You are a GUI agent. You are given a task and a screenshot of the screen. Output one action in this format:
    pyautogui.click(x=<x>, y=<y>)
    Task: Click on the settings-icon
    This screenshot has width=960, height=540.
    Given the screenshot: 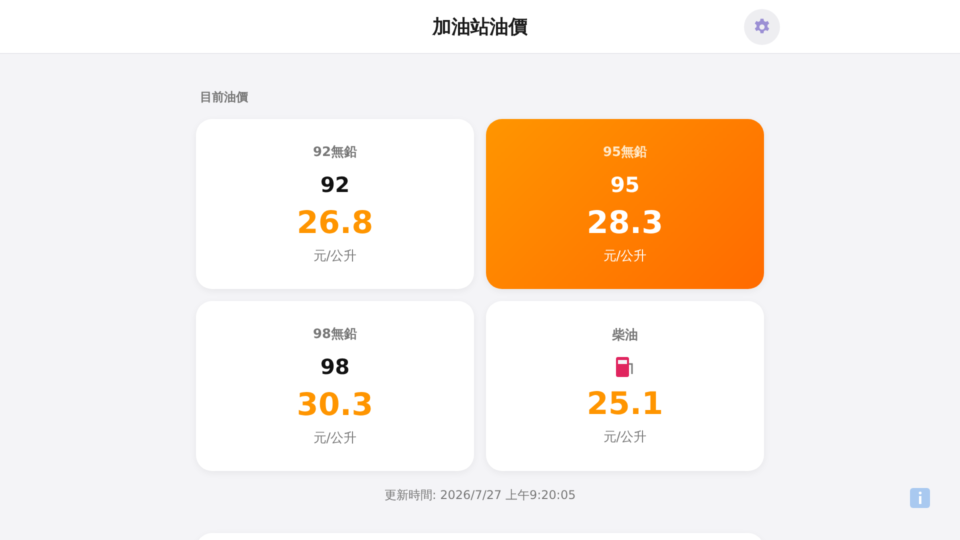 What is the action you would take?
    pyautogui.click(x=762, y=27)
    